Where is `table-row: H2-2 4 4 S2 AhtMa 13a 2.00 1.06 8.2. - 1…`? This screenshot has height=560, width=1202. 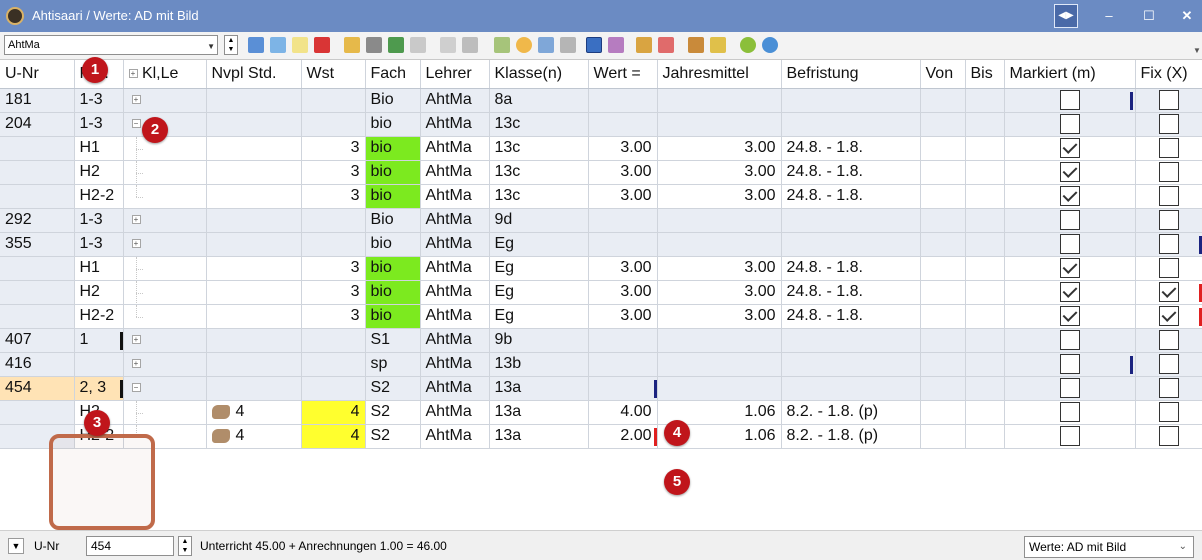
table-row: H2-2 4 4 S2 AhtMa 13a 2.00 1.06 8.2. - 1… is located at coordinates (601, 436).